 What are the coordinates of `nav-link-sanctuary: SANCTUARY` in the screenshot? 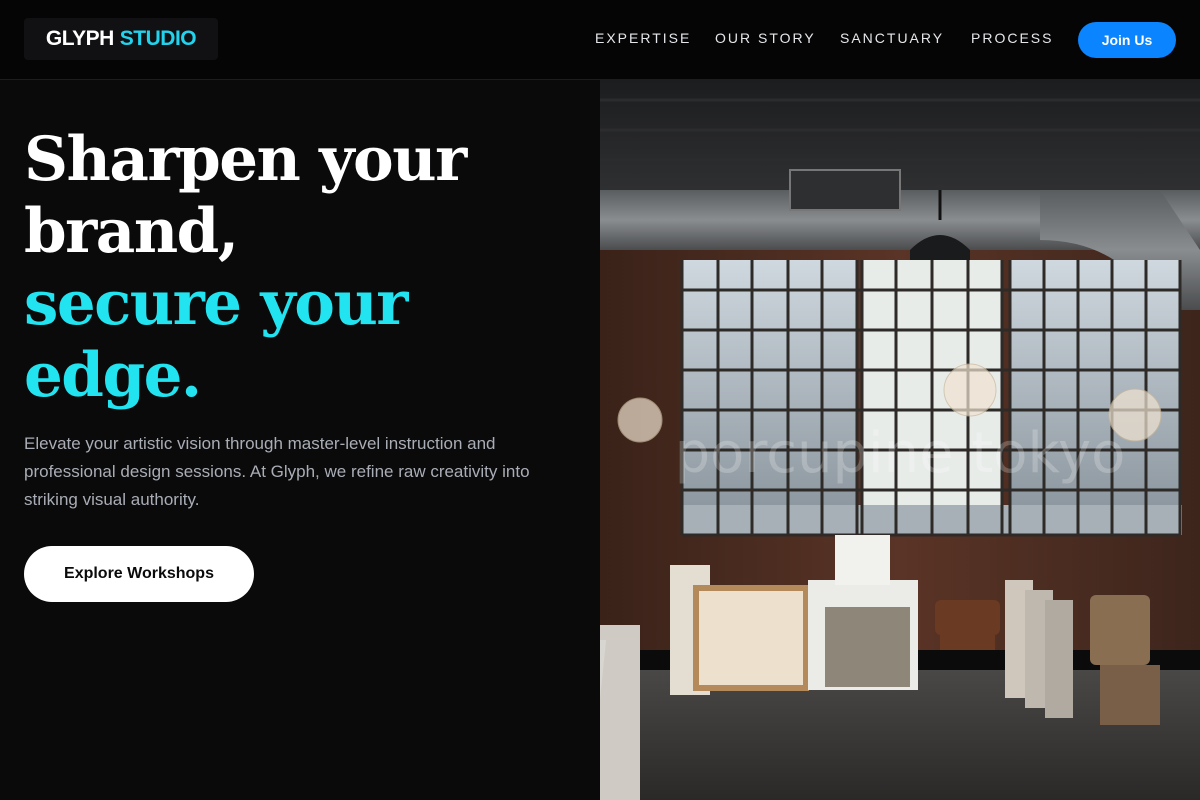 It's located at (892, 38).